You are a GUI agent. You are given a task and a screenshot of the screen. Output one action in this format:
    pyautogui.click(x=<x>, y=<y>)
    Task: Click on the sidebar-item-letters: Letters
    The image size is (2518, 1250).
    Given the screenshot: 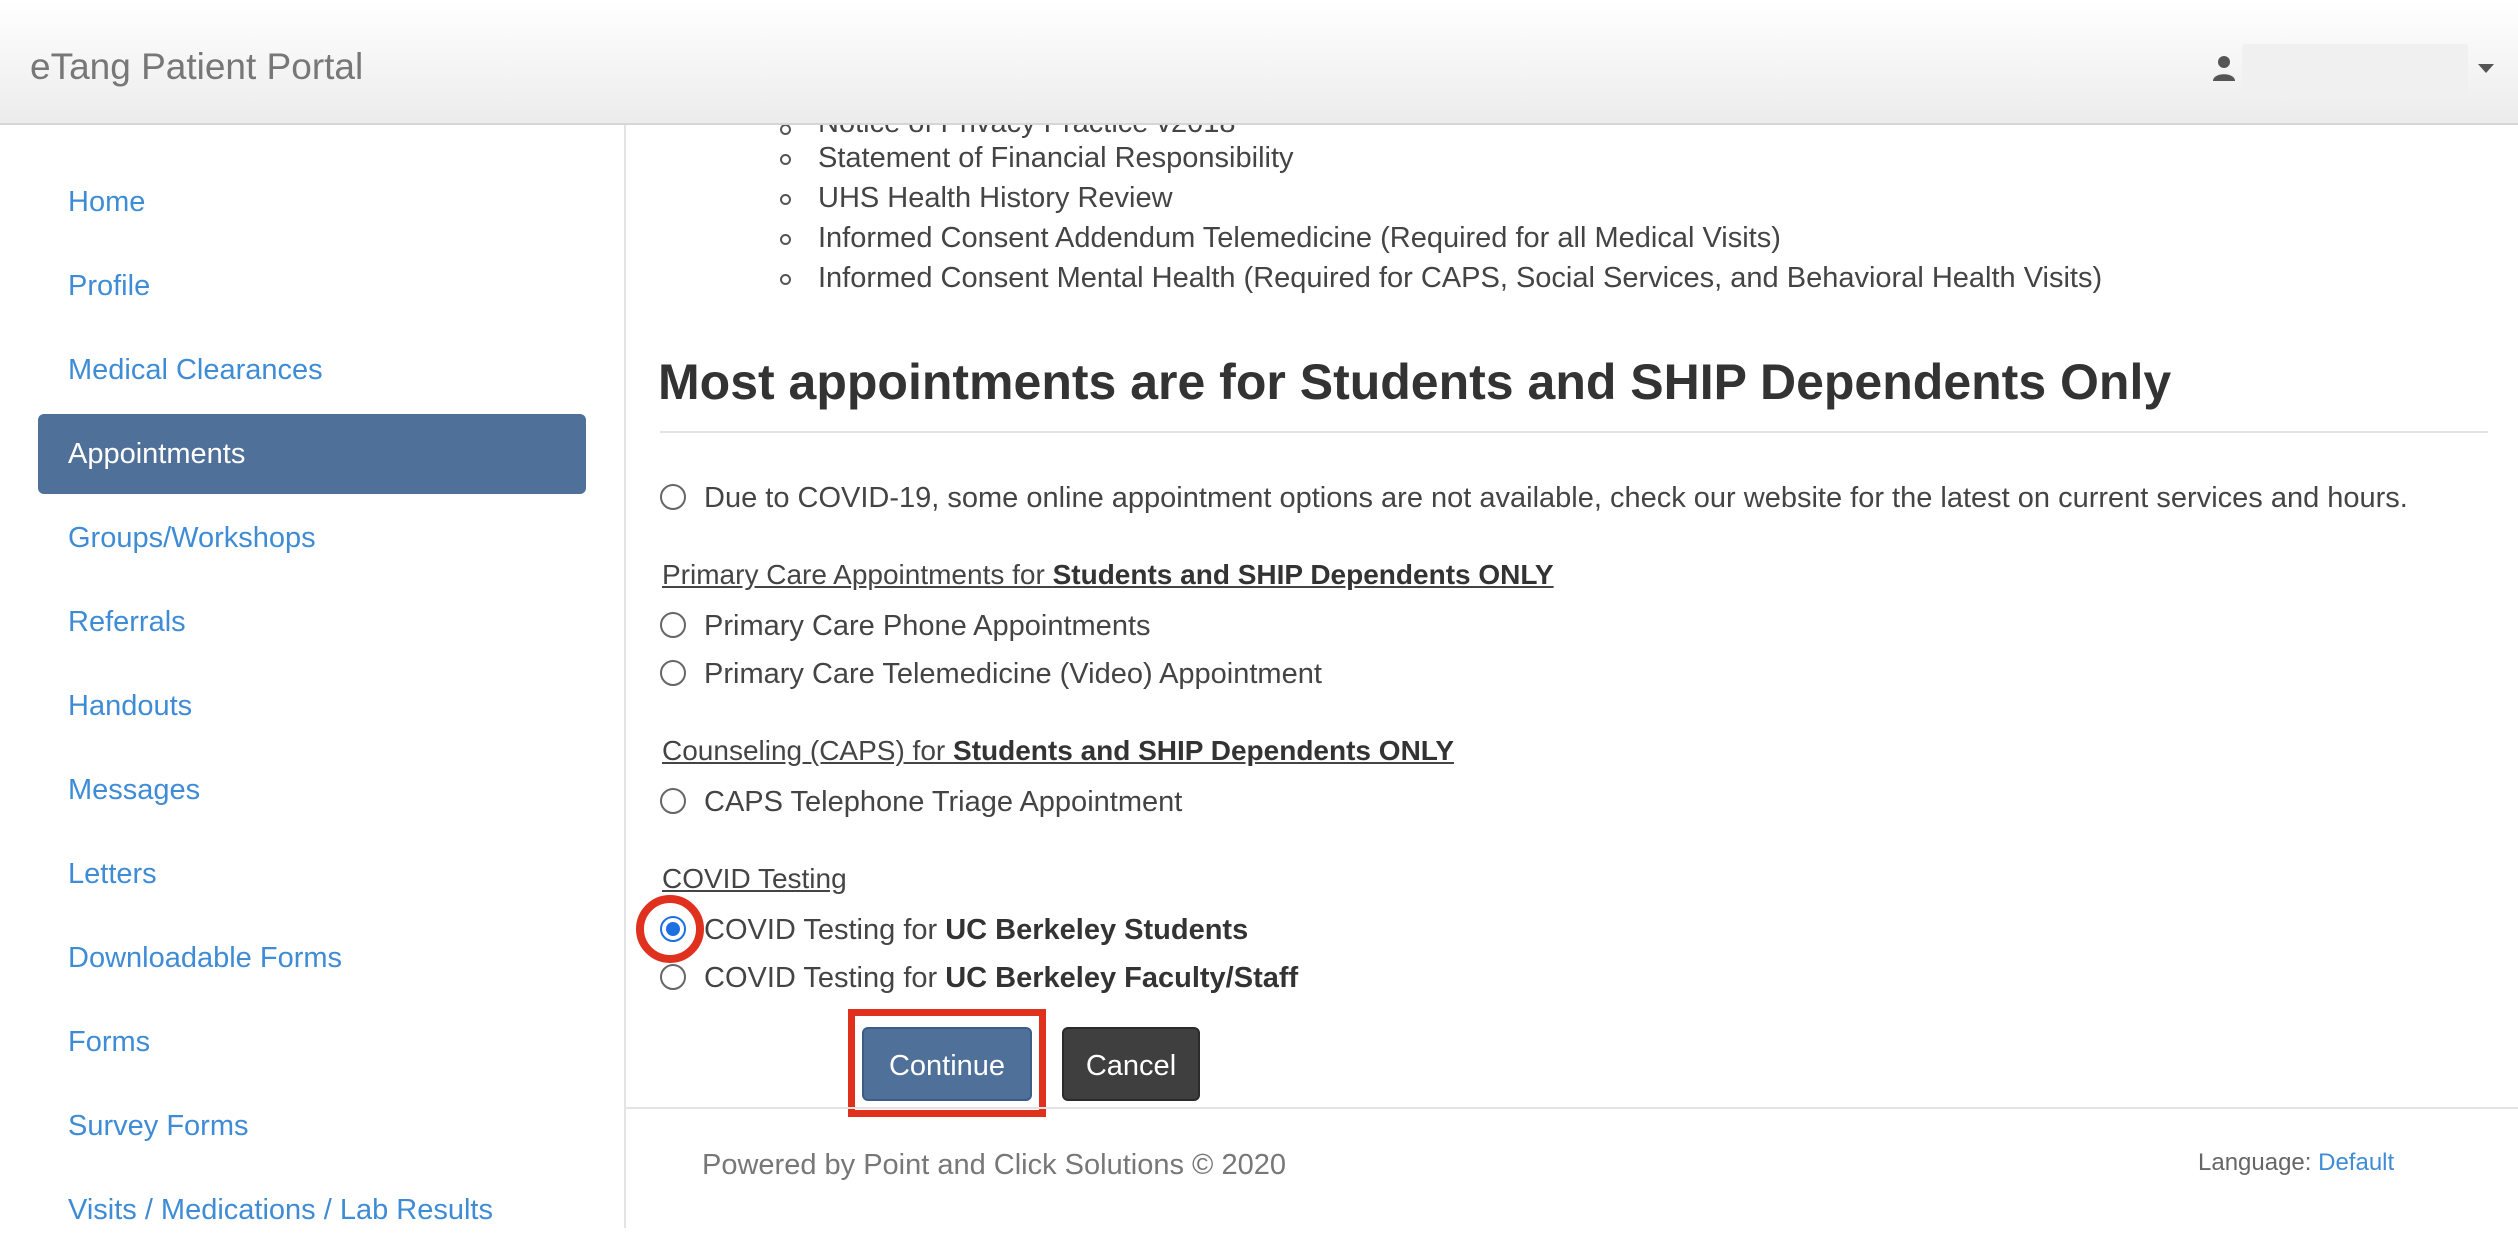 What is the action you would take?
    pyautogui.click(x=312, y=874)
    